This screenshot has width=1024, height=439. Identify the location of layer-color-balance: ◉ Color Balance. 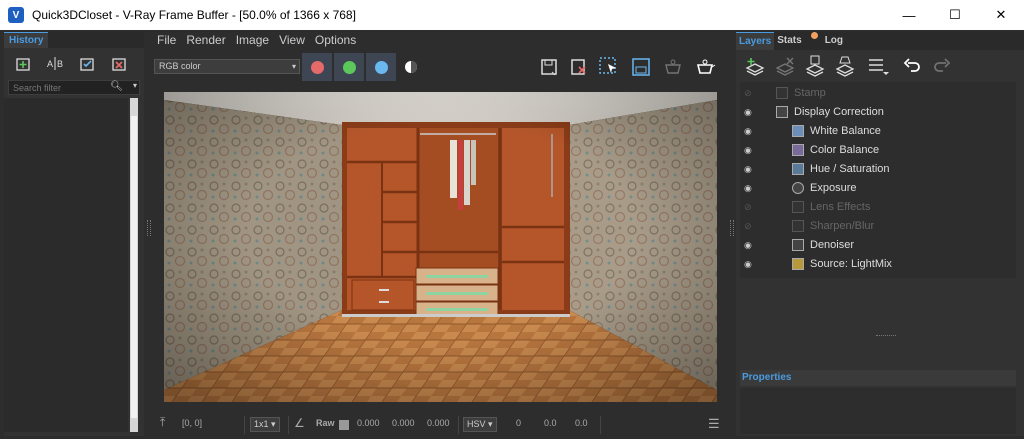
(878, 150).